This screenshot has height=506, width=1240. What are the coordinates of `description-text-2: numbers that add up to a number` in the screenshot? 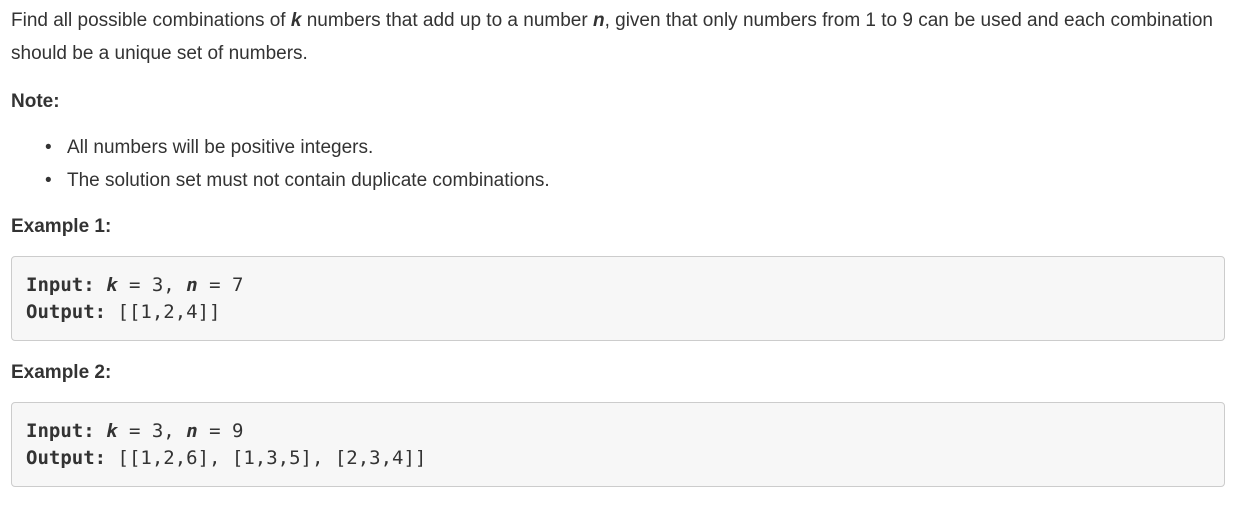 It's located at (447, 20).